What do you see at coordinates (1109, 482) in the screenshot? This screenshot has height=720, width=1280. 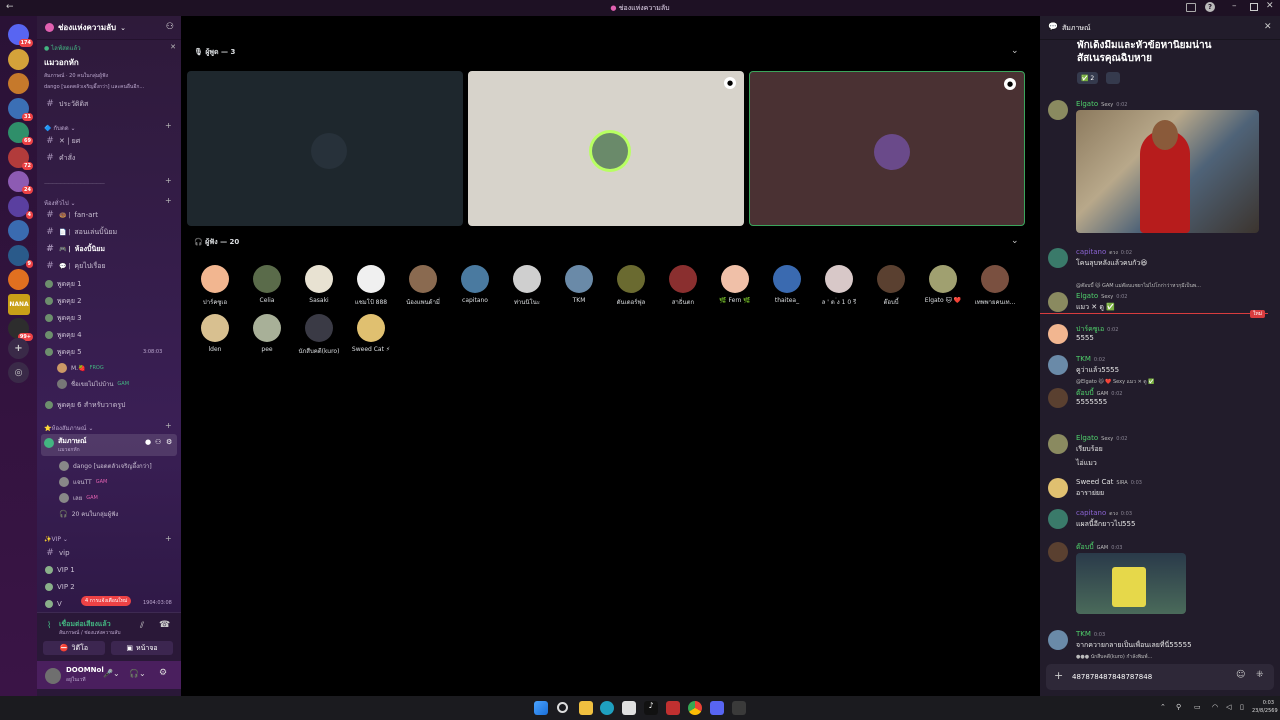 I see `message-author: Sweed Cat SIRA 0:03` at bounding box center [1109, 482].